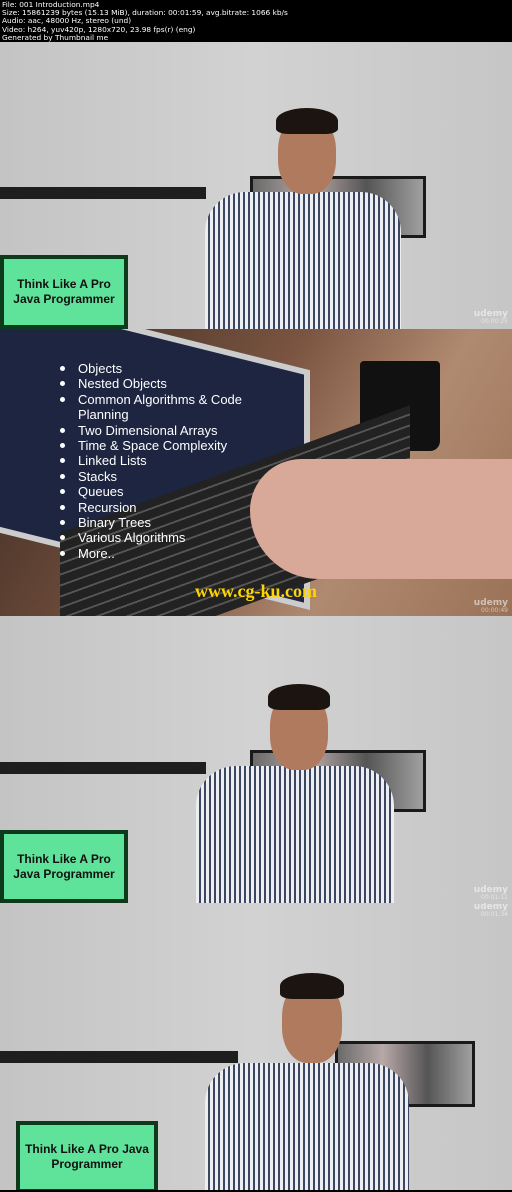 The height and width of the screenshot is (1192, 512). Describe the element at coordinates (494, 914) in the screenshot. I see `timestamp: 00:01:34` at that location.